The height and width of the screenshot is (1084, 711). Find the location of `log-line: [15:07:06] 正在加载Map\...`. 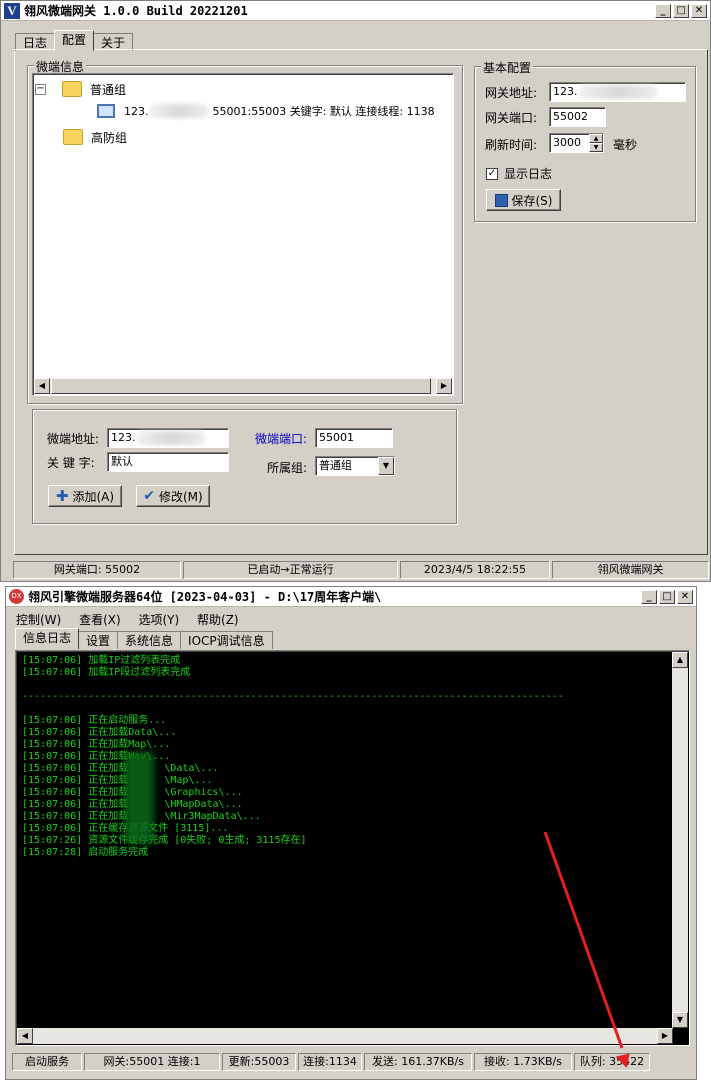

log-line: [15:07:06] 正在加载Map\... is located at coordinates (96, 744).